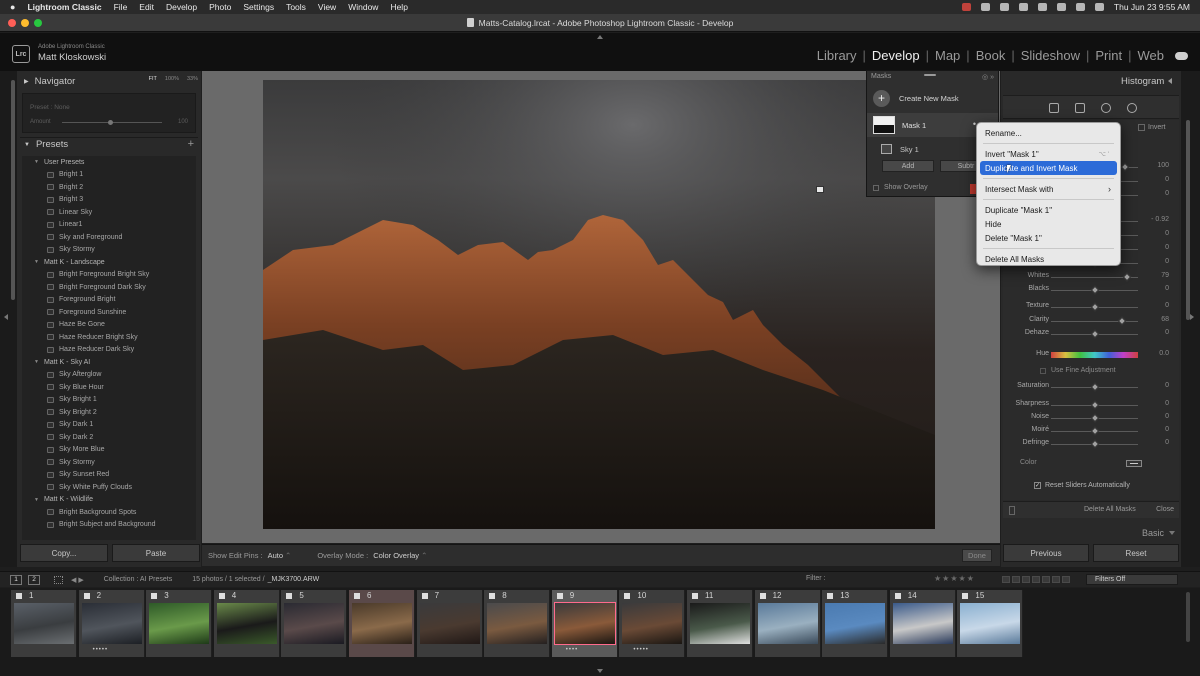  Describe the element at coordinates (109, 350) in the screenshot. I see `preset-item: Haze Reducer Dark Sky` at that location.